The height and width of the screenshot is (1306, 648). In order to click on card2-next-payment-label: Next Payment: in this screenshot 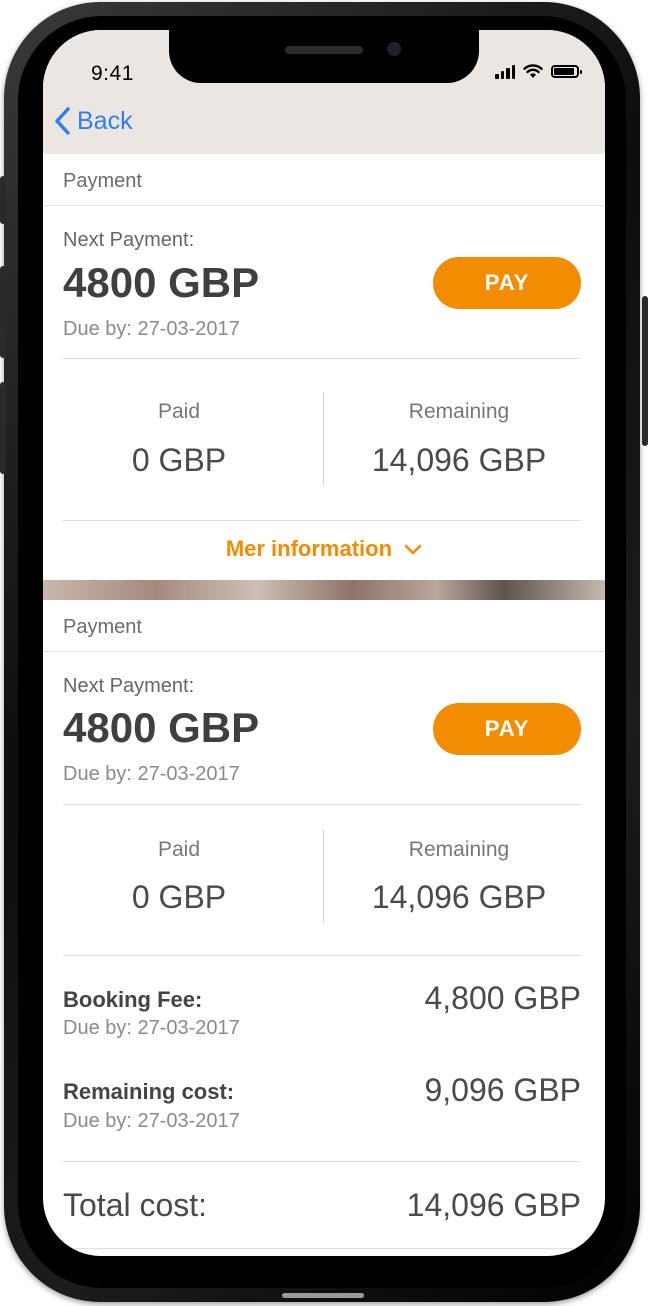, I will do `click(129, 686)`.